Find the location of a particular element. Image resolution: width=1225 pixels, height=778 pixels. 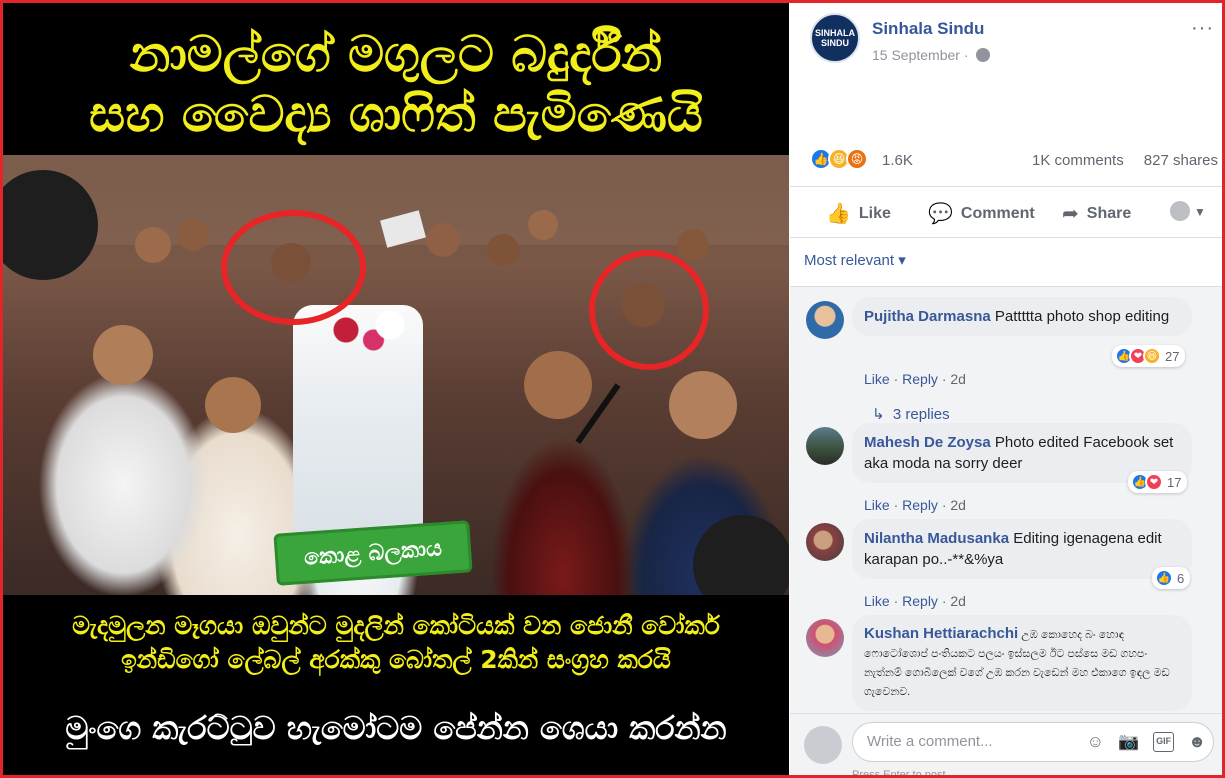

like-label: Like is located at coordinates (874, 213).